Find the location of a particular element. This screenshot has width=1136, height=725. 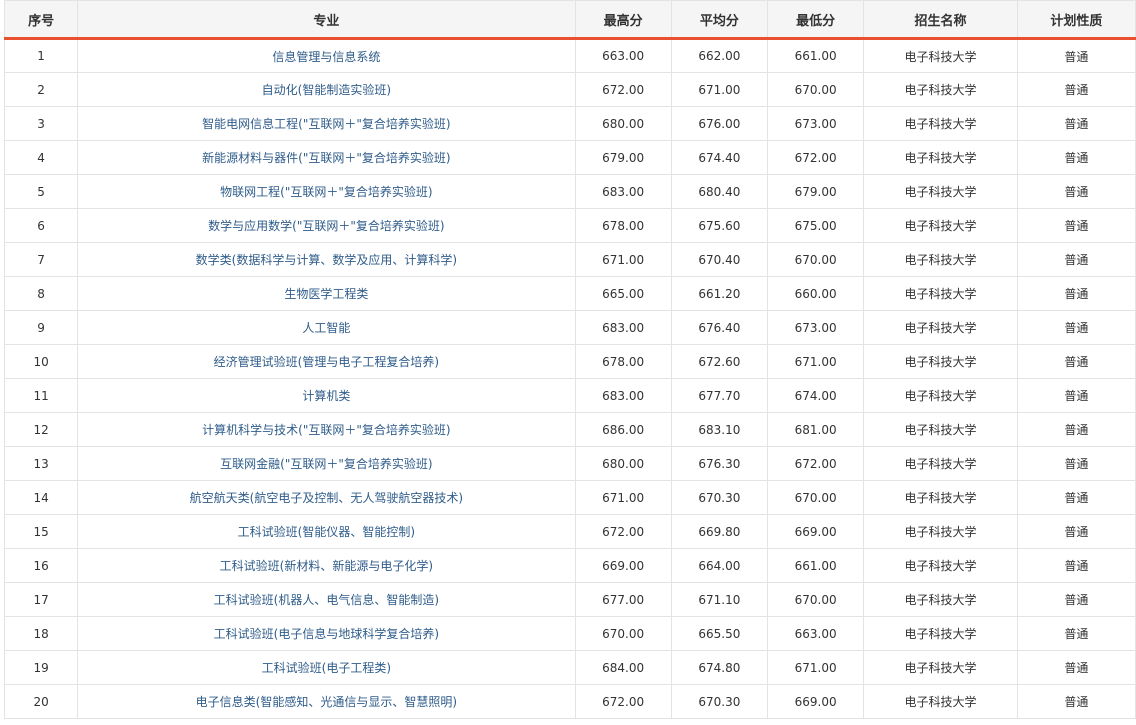

major-link: 互联网金融("互联网＋"复合培养实验班) is located at coordinates (326, 464).